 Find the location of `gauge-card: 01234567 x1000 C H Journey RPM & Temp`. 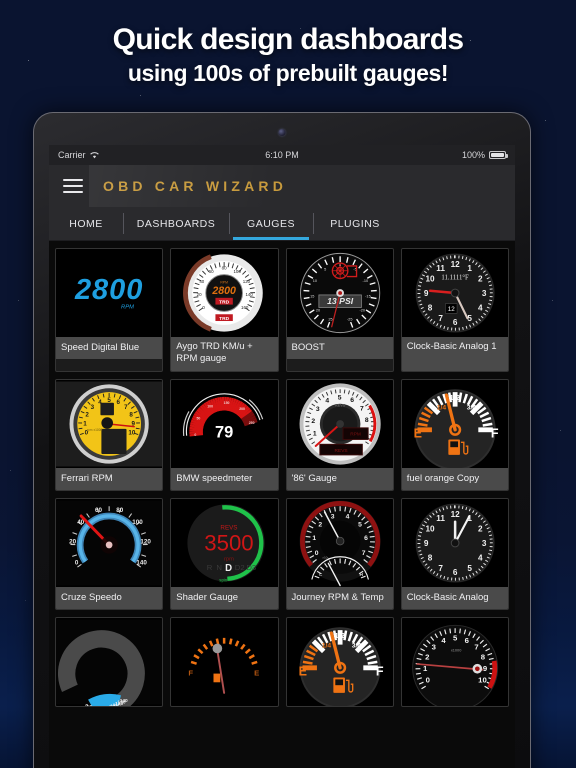

gauge-card: 01234567 x1000 C H Journey RPM & Temp is located at coordinates (339, 554).